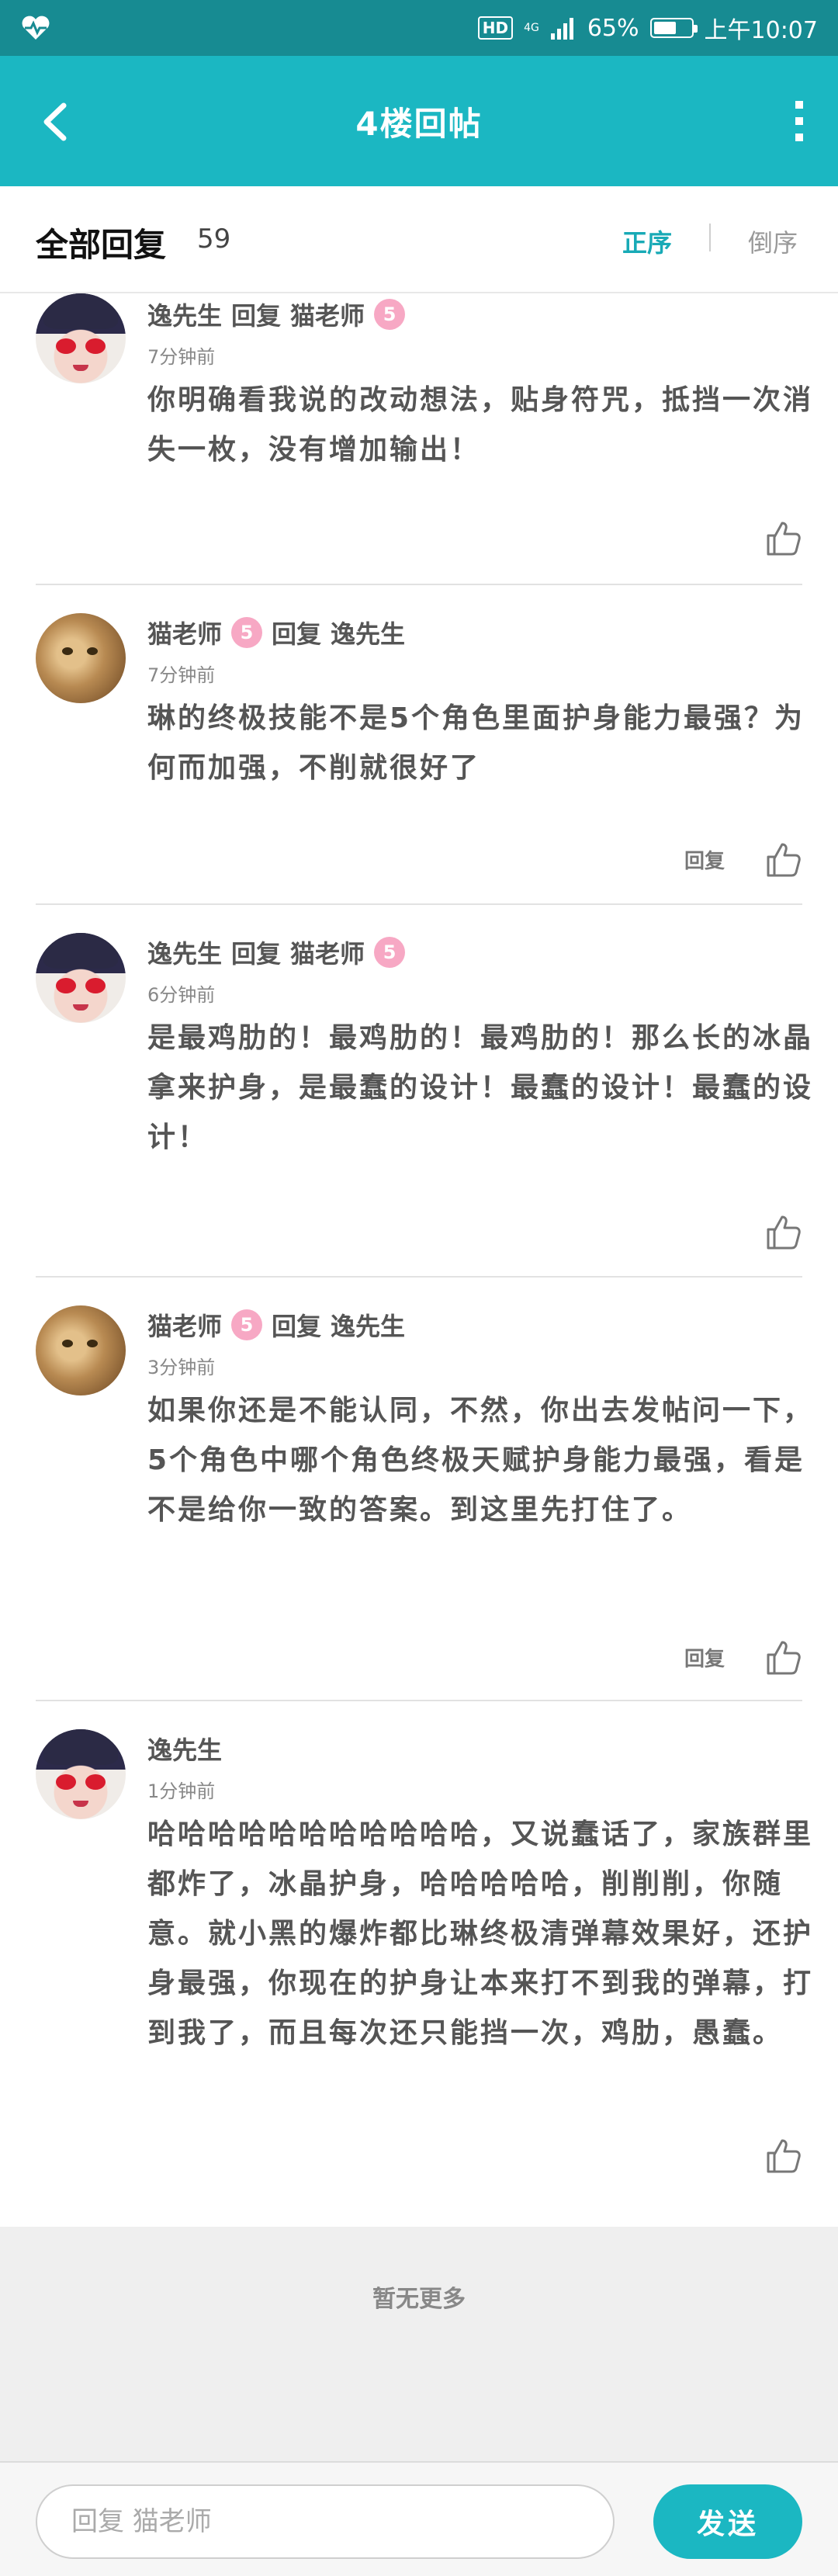 Image resolution: width=838 pixels, height=2576 pixels. I want to click on status-right: HD 4G 65% 上午10:07, so click(647, 28).